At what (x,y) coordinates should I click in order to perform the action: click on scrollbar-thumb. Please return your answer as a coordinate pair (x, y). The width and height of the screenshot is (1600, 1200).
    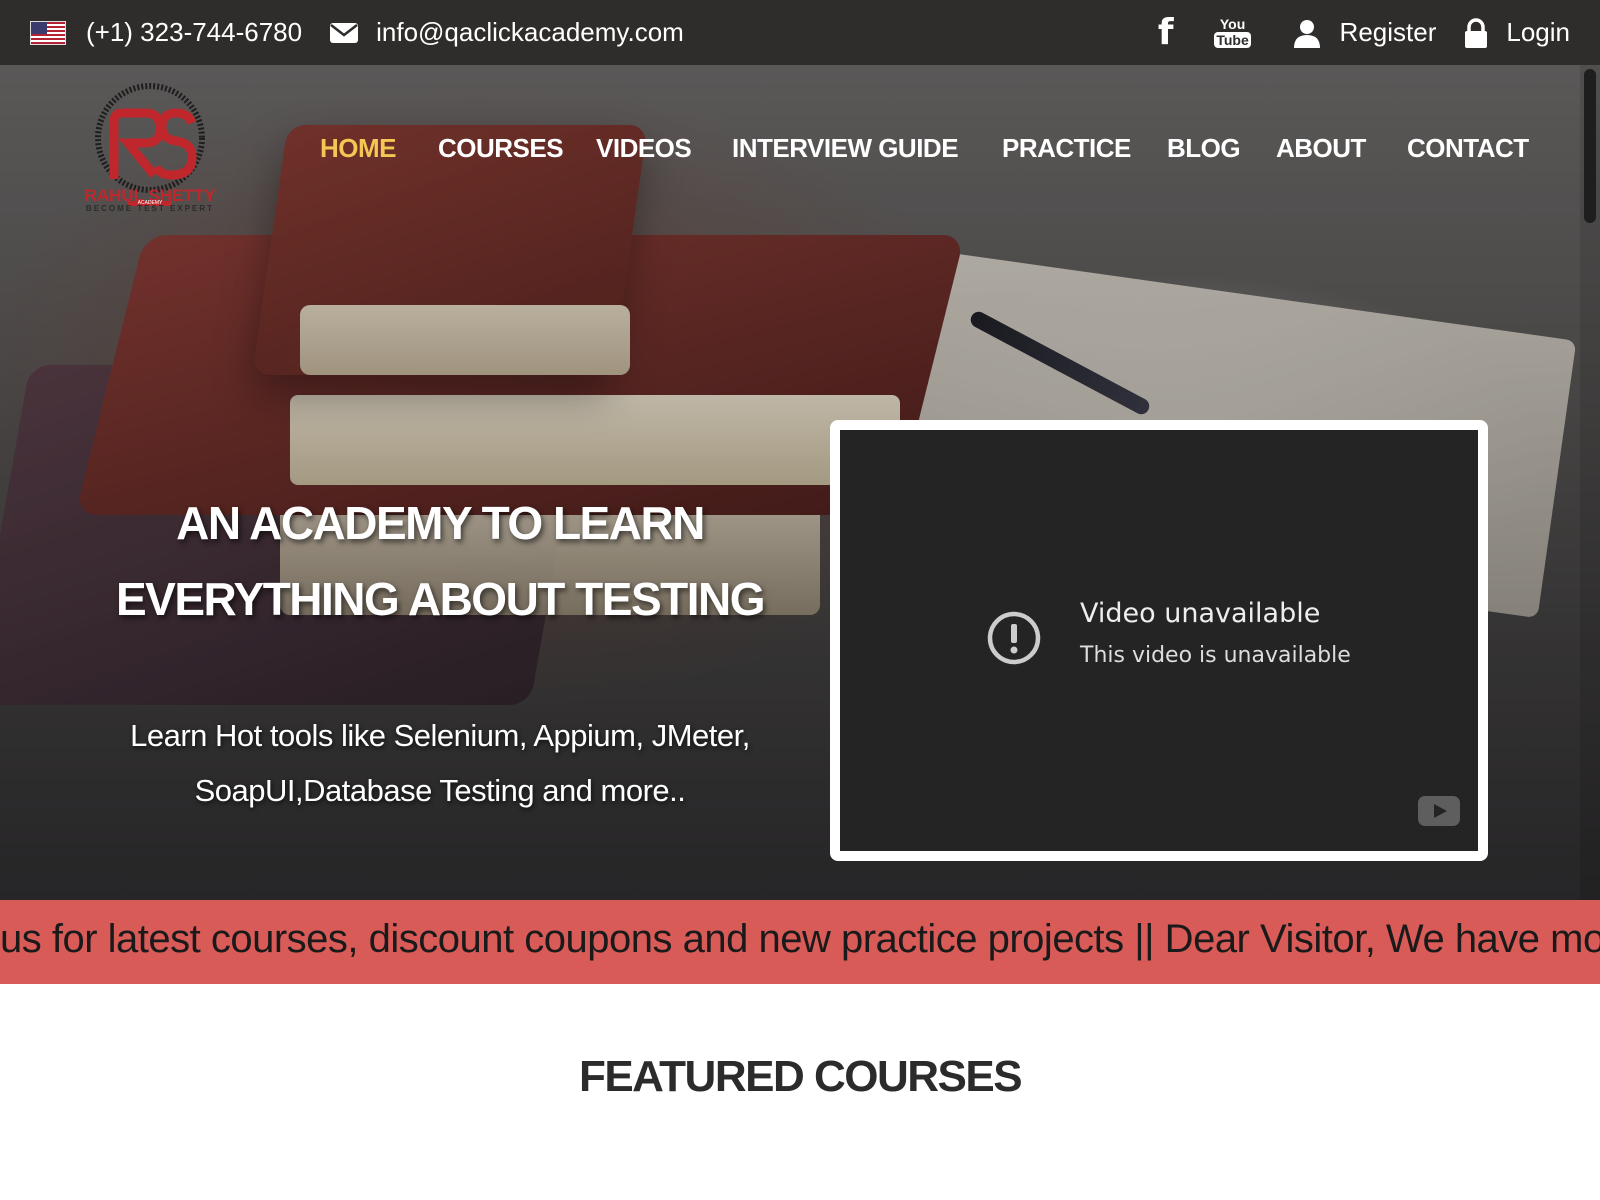
    Looking at the image, I should click on (1590, 146).